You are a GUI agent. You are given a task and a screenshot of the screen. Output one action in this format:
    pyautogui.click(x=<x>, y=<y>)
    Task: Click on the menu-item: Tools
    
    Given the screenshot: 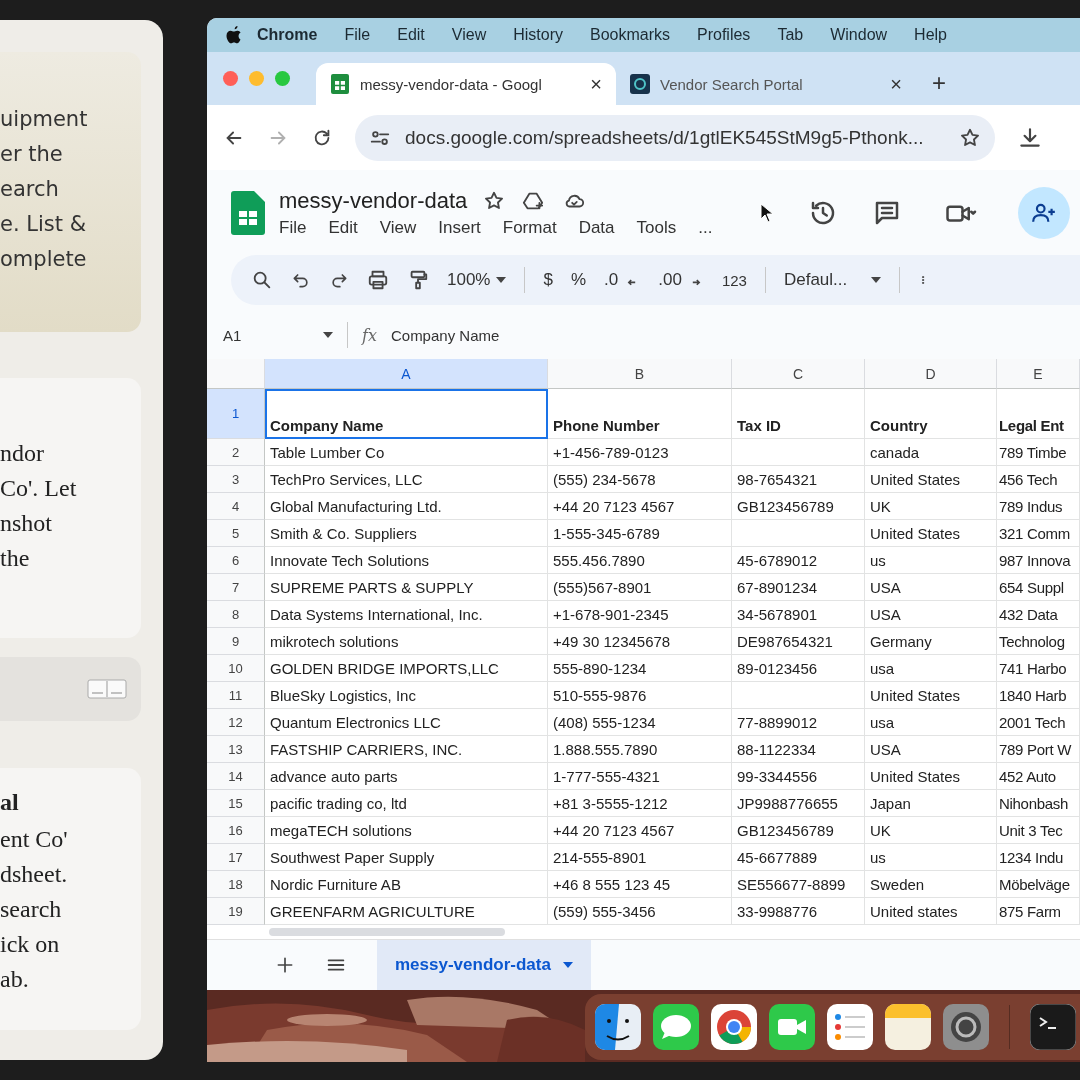 What is the action you would take?
    pyautogui.click(x=656, y=227)
    